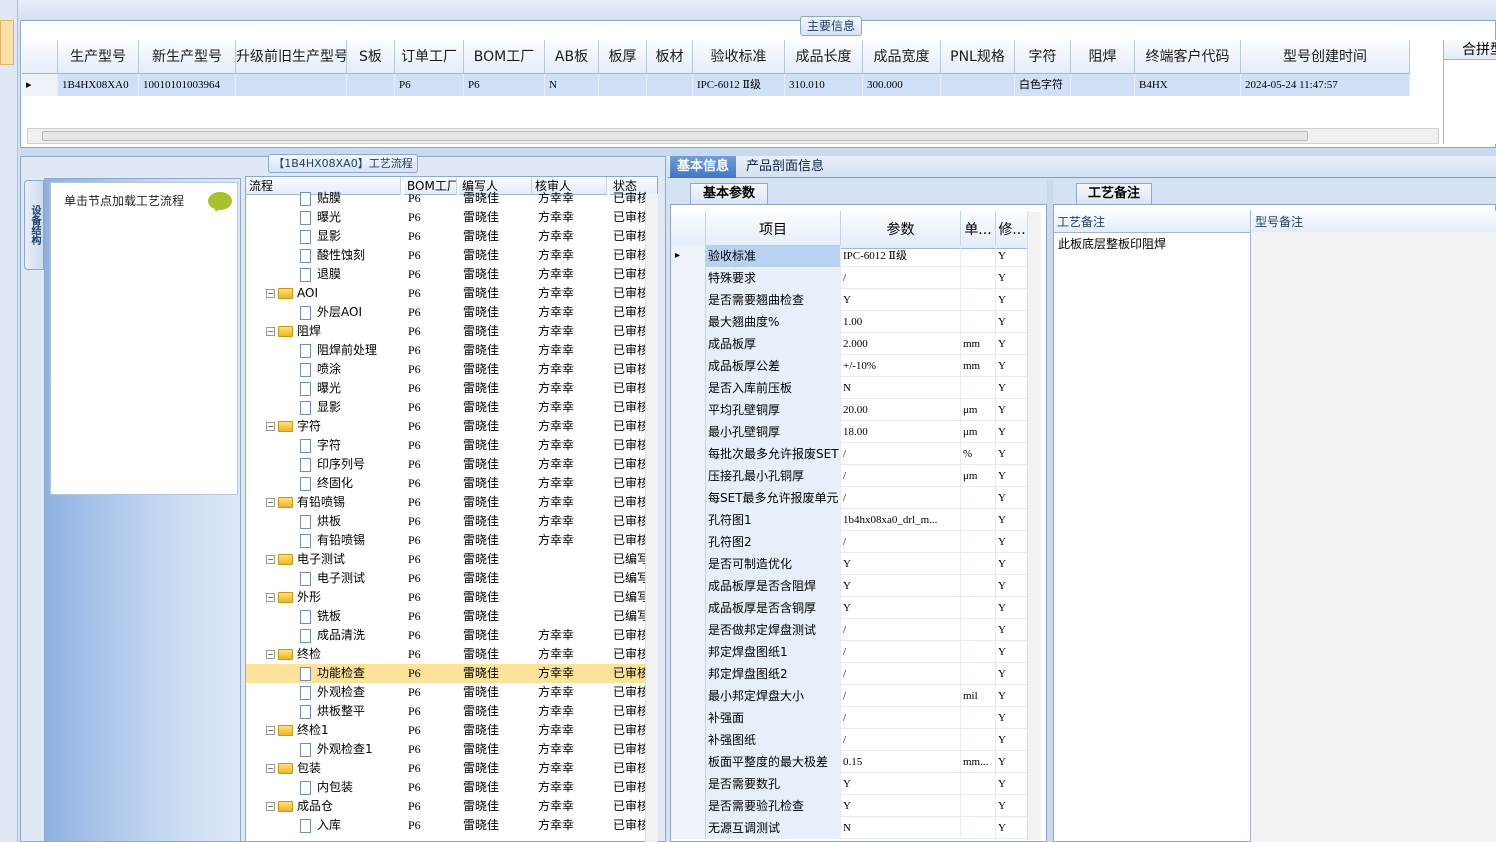 The height and width of the screenshot is (842, 1496). I want to click on grid-column-header: 新生产型号, so click(187, 57).